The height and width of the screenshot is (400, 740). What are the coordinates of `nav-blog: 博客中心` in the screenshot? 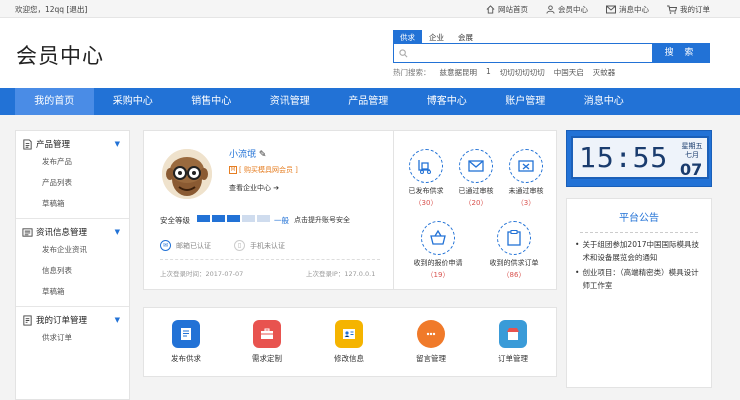 It's located at (447, 101).